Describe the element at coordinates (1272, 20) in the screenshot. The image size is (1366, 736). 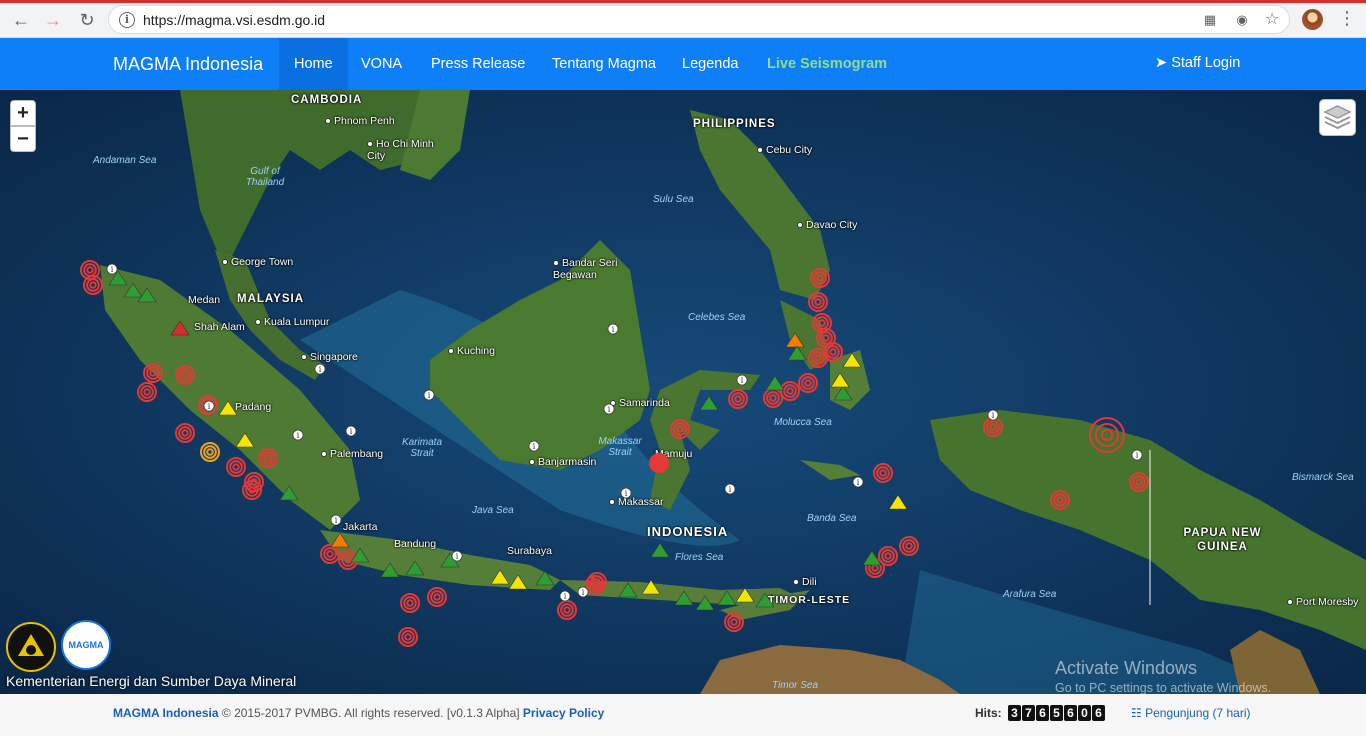
I see `star-icon: ☆` at that location.